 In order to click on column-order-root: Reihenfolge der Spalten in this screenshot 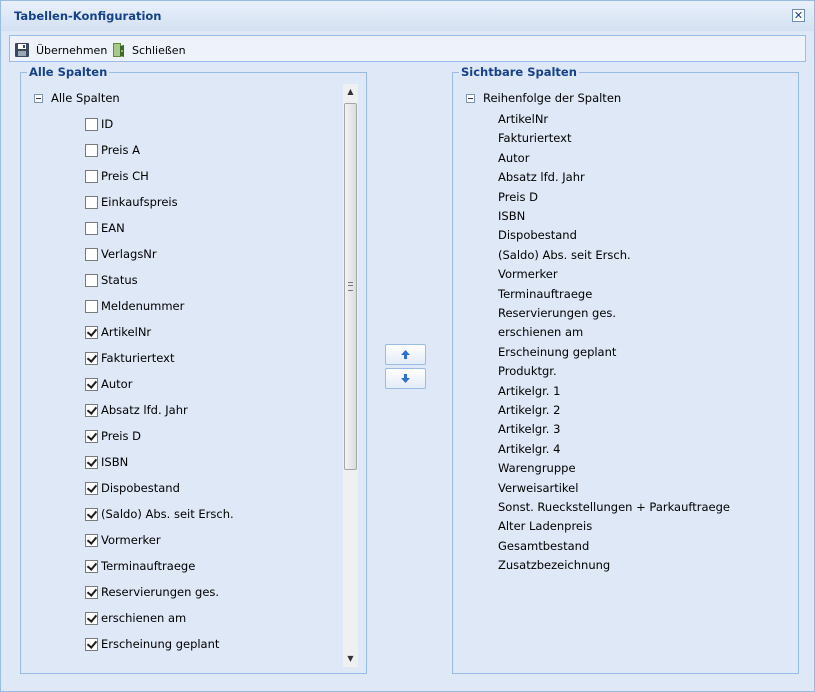, I will do `click(543, 98)`.